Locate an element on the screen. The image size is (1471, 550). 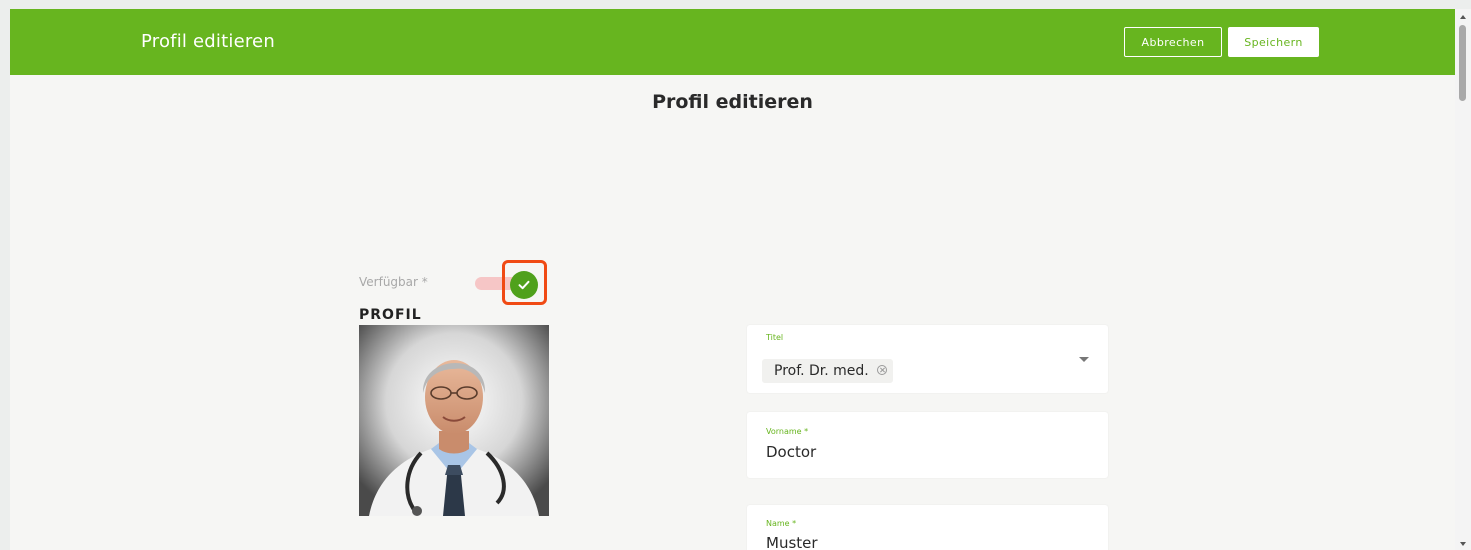
remove-chip-icon is located at coordinates (881, 370).